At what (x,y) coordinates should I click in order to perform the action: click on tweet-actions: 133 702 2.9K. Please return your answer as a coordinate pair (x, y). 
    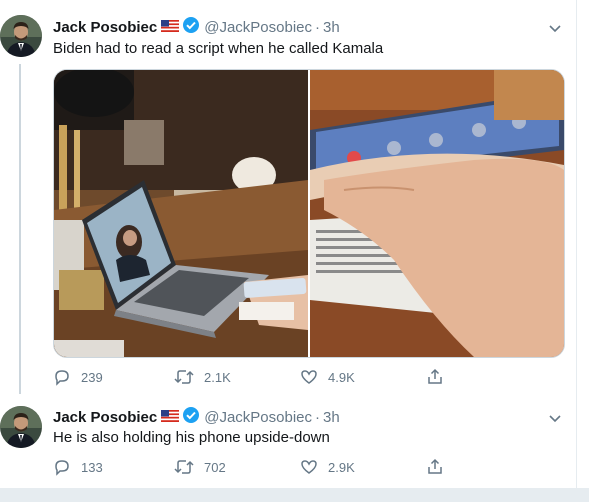
    Looking at the image, I should click on (308, 467).